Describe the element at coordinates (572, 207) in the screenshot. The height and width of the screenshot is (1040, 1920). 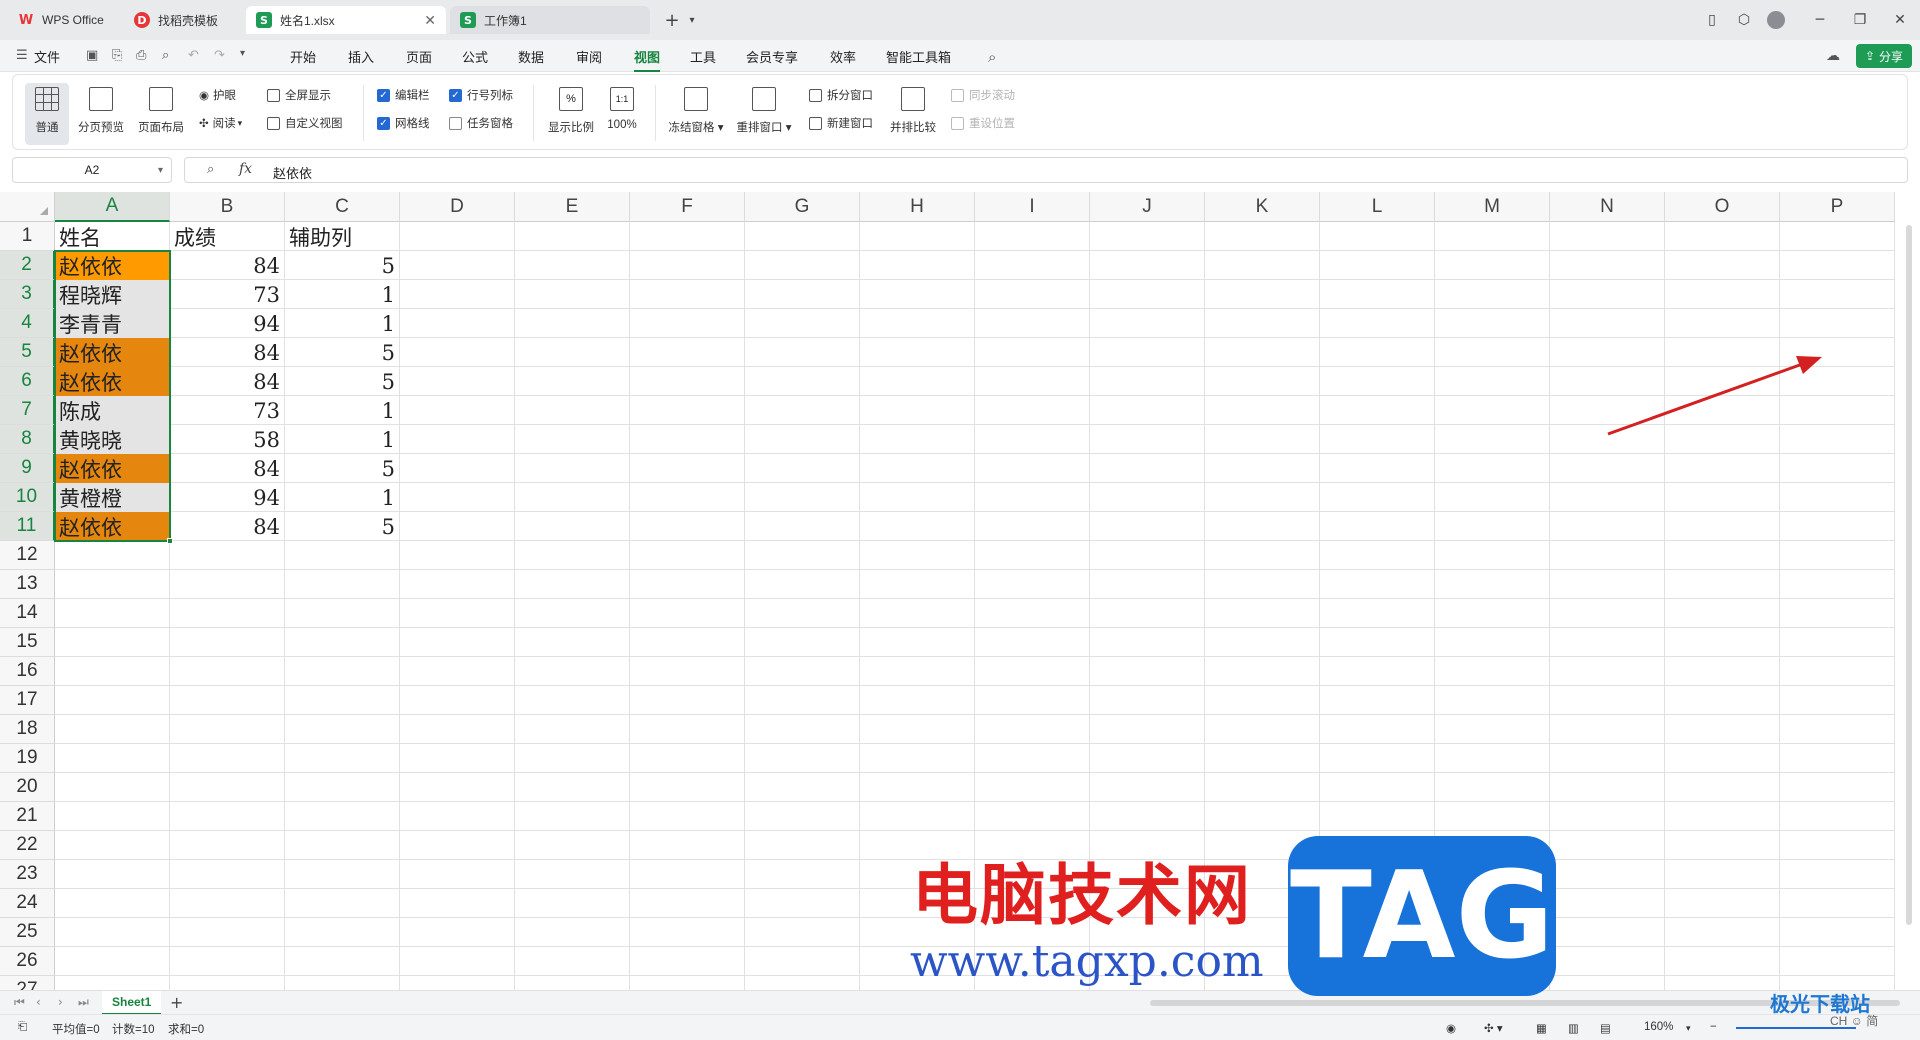
I see `column-header-e: E` at that location.